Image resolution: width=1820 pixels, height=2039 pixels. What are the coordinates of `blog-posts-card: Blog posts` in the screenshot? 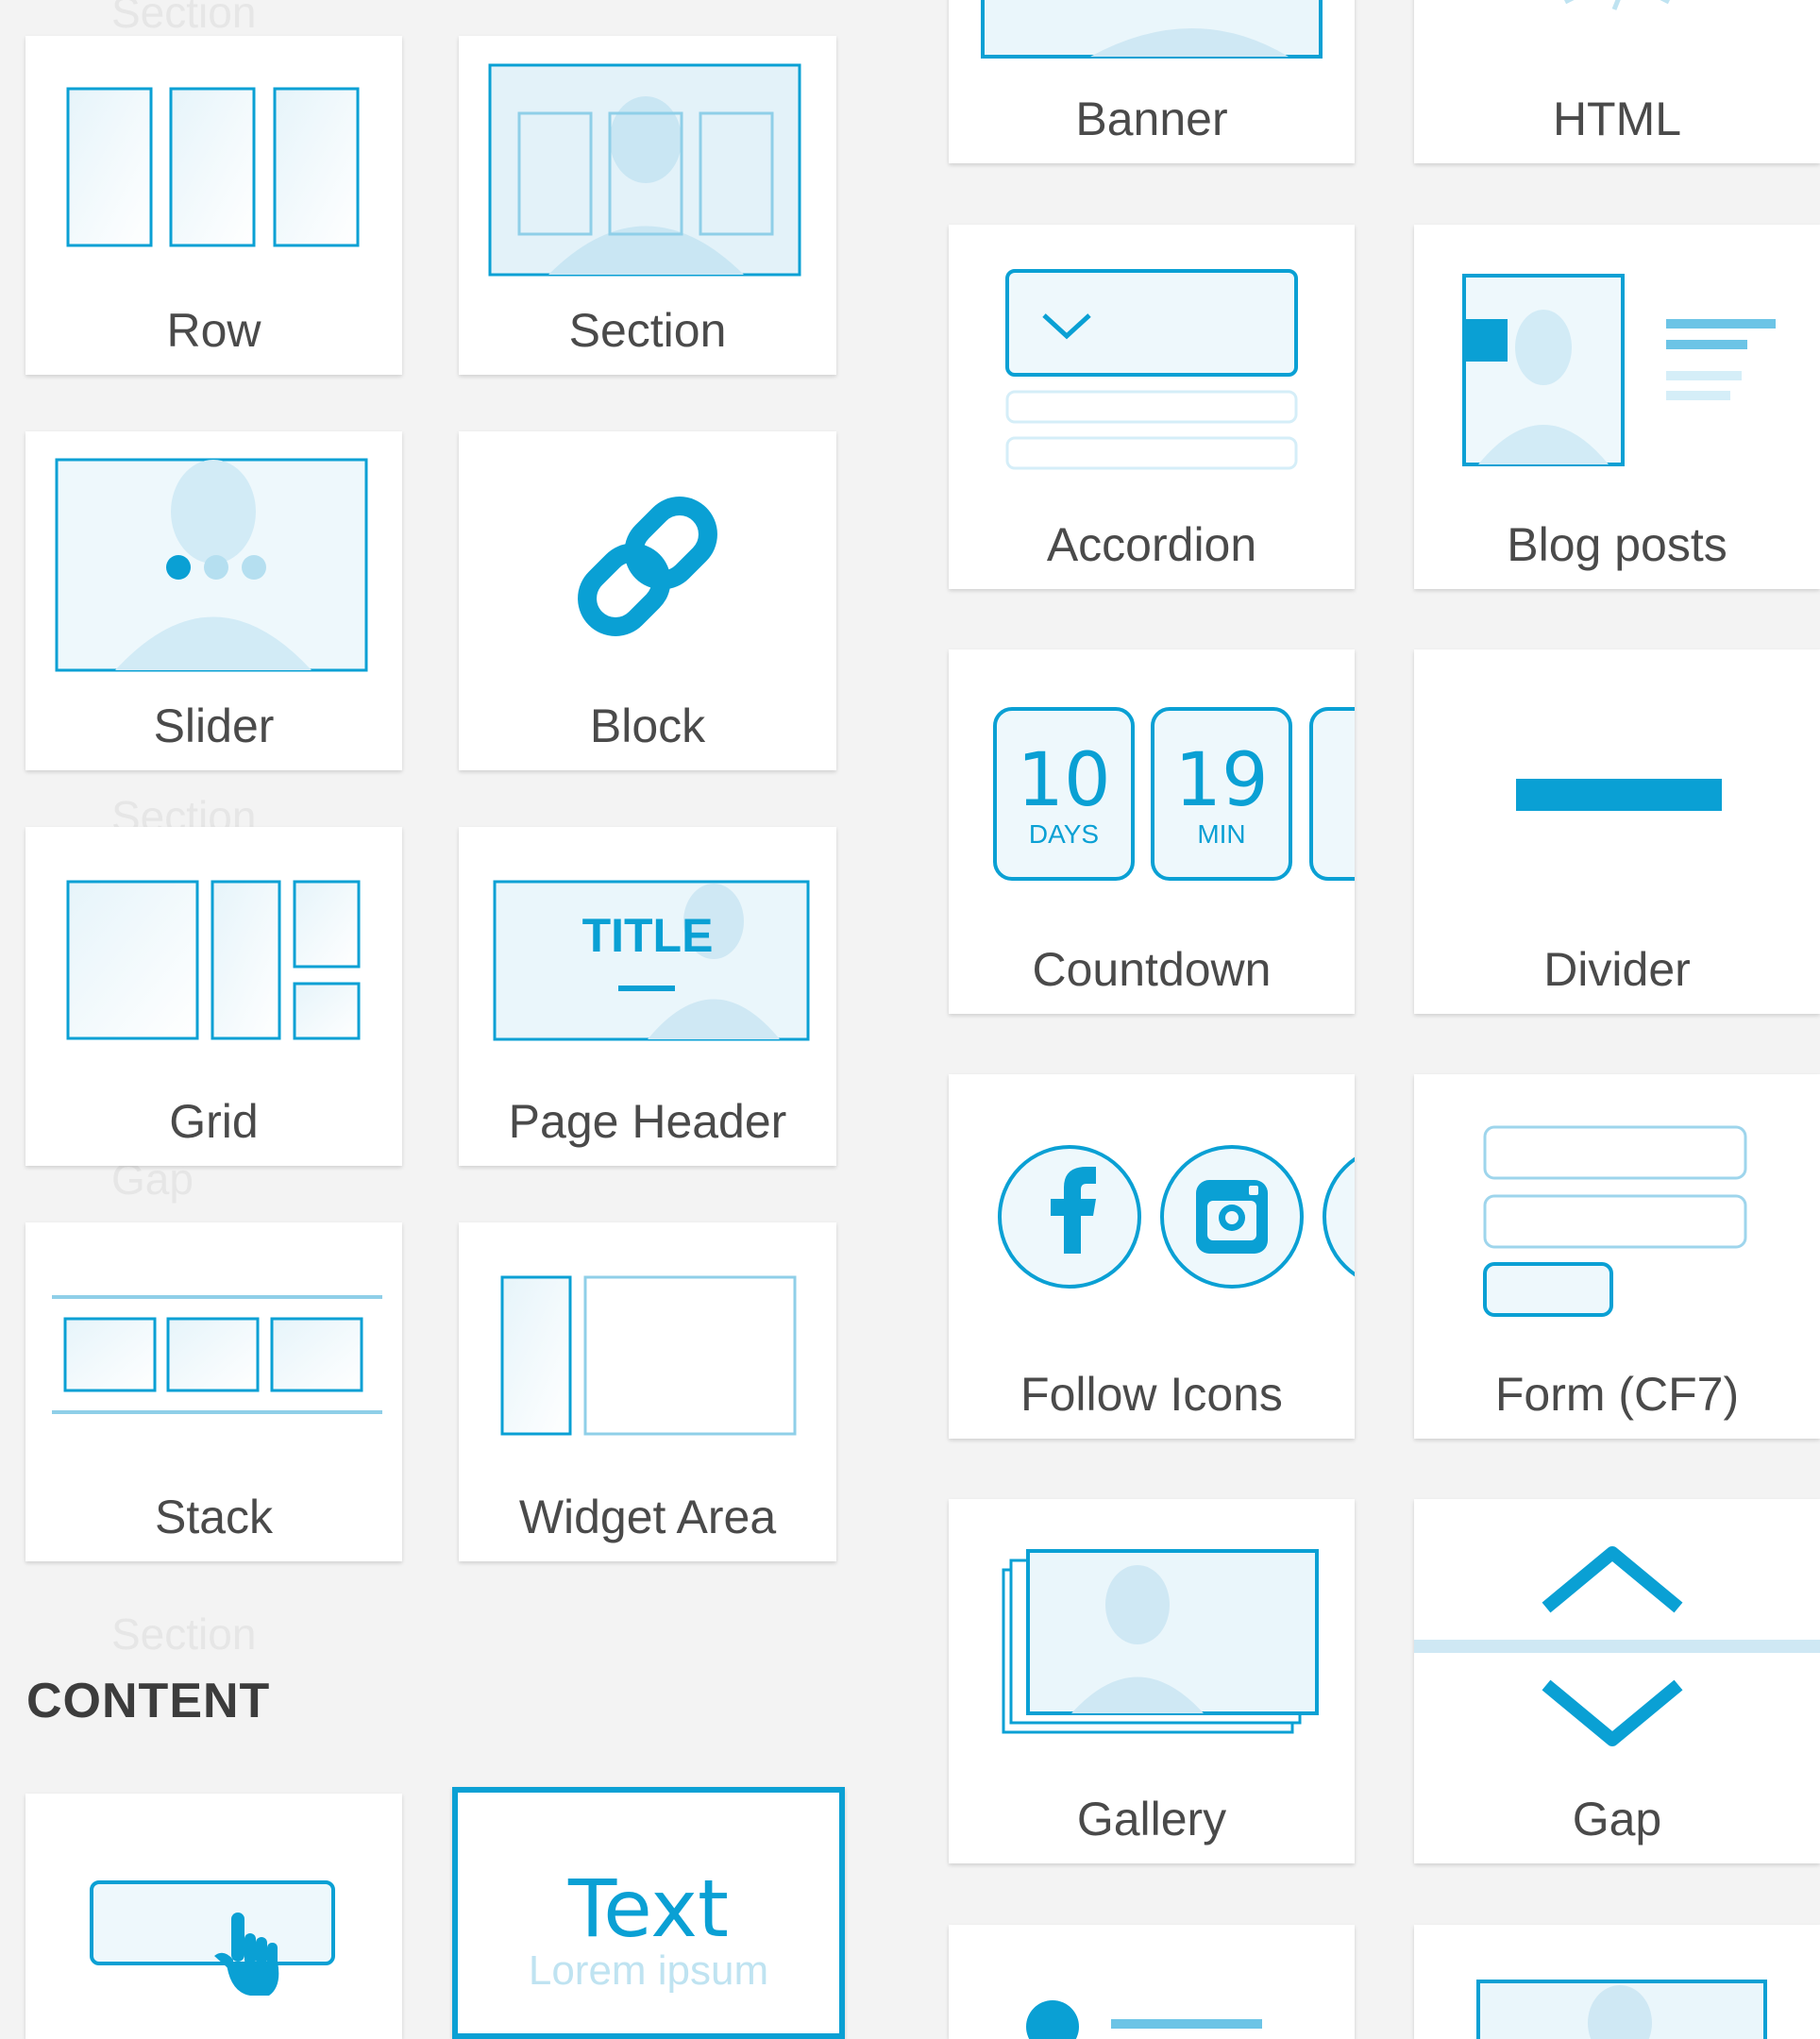 It's located at (1617, 407).